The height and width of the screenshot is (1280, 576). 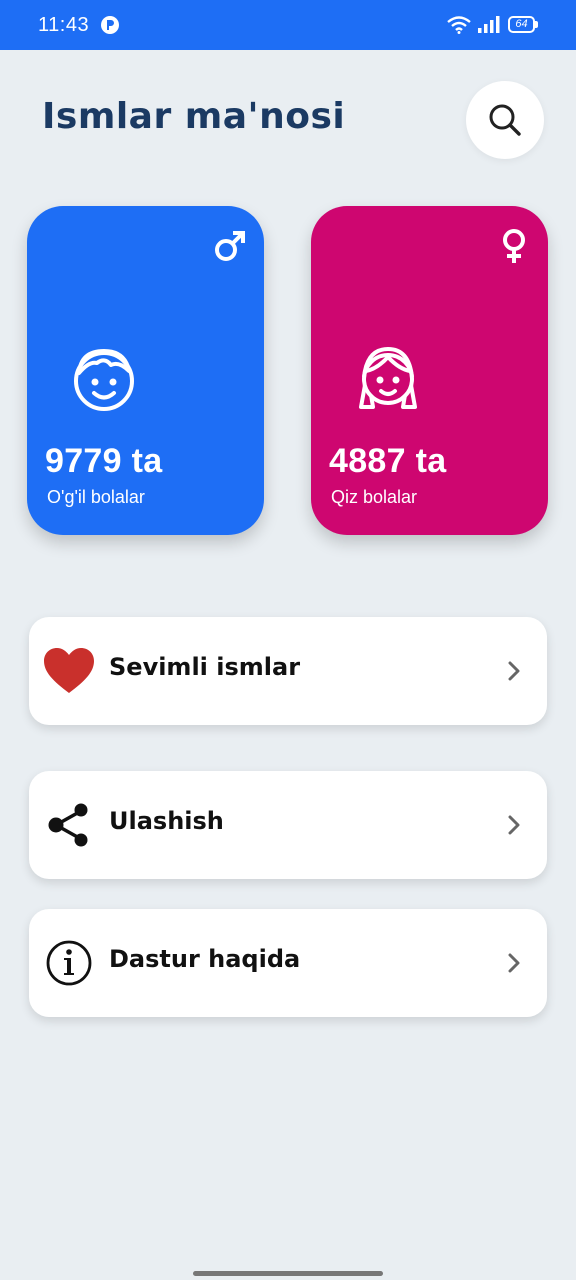 I want to click on menu-label-share: Ulashish, so click(x=166, y=821).